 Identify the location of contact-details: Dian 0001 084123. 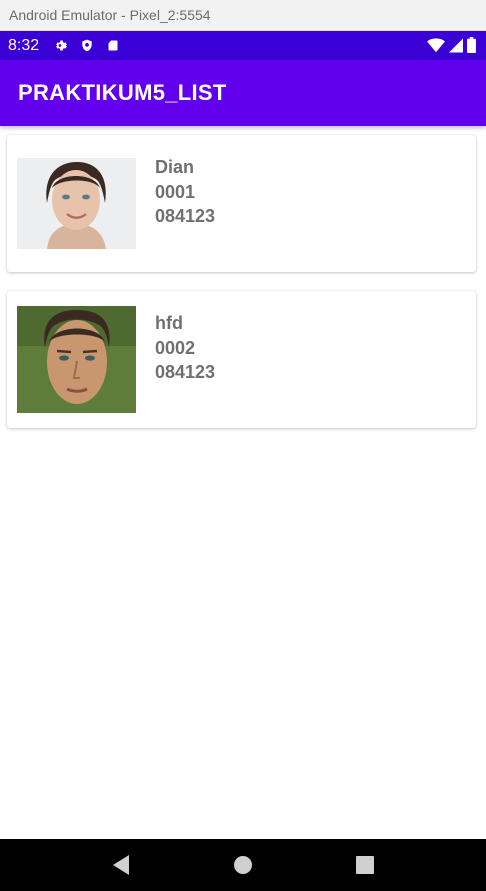
(185, 192).